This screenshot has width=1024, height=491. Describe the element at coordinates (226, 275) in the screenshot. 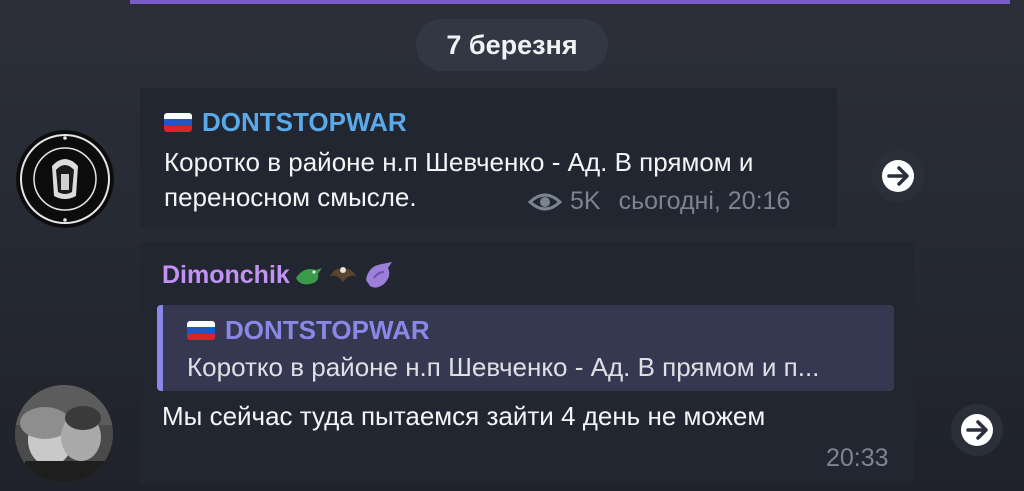

I see `author-name: Dimonchik` at that location.